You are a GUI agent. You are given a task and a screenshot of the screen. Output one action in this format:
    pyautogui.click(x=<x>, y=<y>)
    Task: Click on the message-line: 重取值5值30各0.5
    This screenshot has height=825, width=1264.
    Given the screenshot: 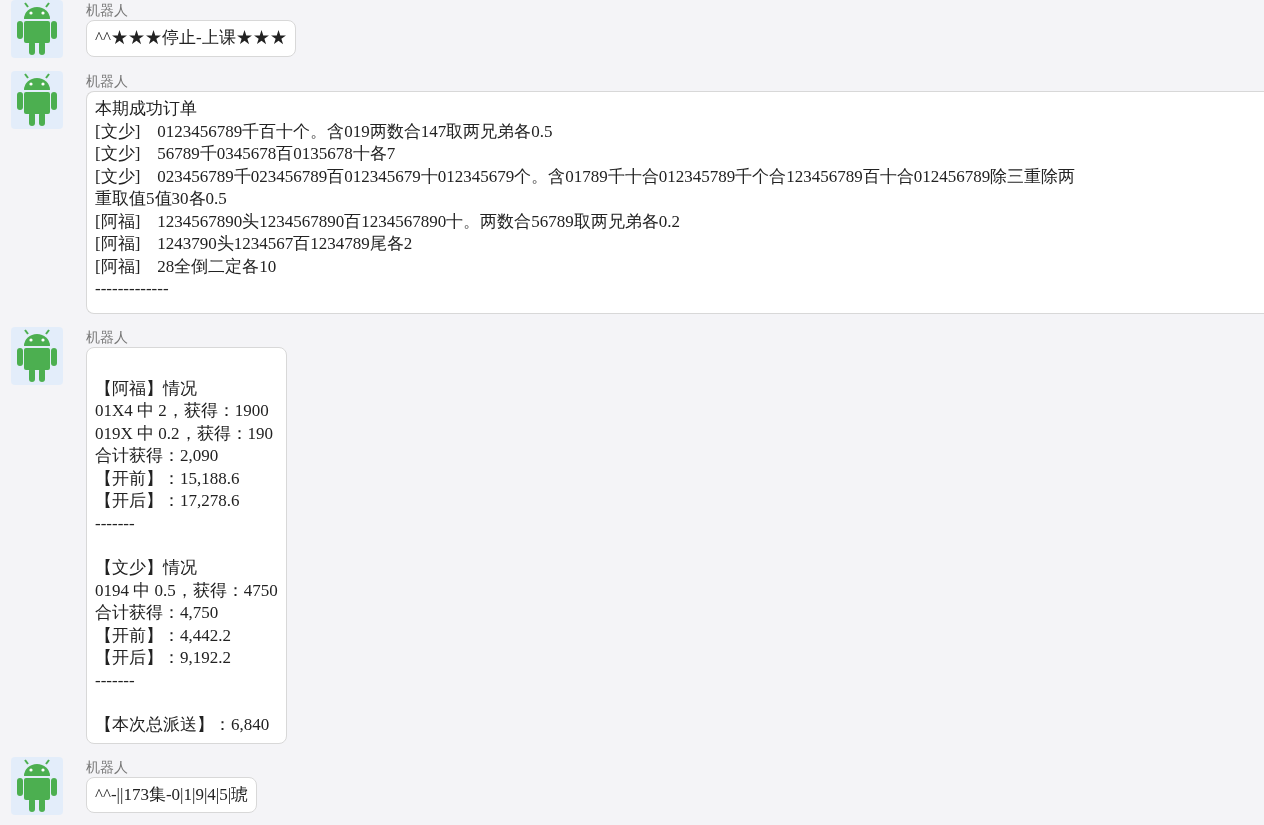 What is the action you would take?
    pyautogui.click(x=161, y=199)
    